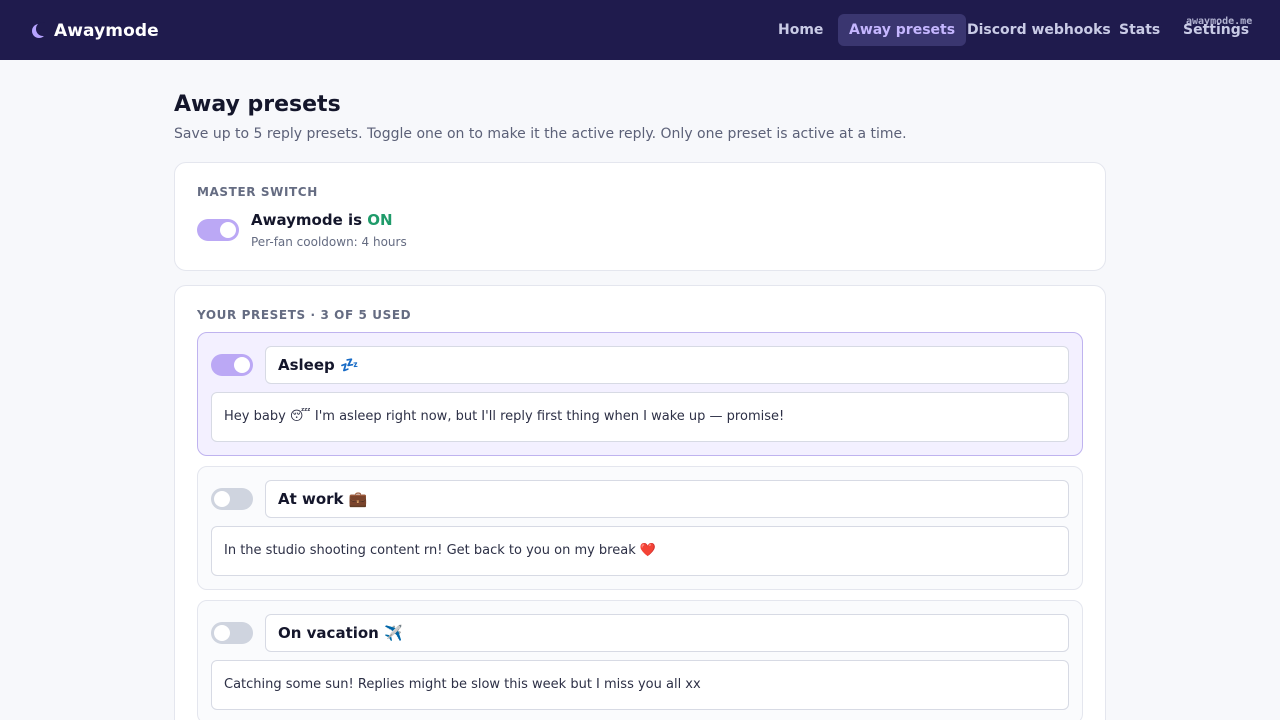  What do you see at coordinates (106, 31) in the screenshot?
I see `brand-name: Awaymode` at bounding box center [106, 31].